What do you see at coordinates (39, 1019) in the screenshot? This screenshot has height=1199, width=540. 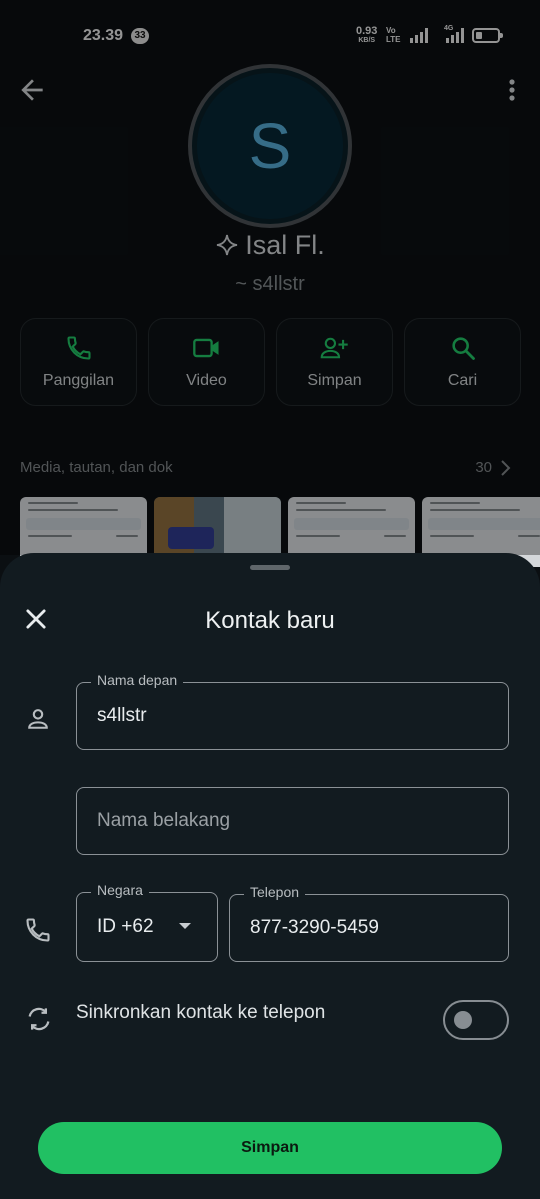 I see `sync-icon` at bounding box center [39, 1019].